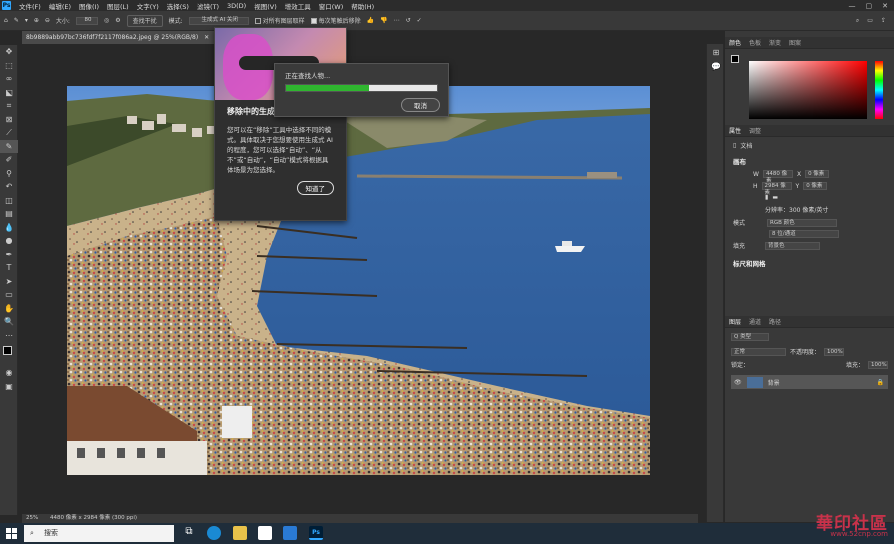 The height and width of the screenshot is (544, 894). Describe the element at coordinates (774, 382) in the screenshot. I see `layer-name: 背景` at that location.